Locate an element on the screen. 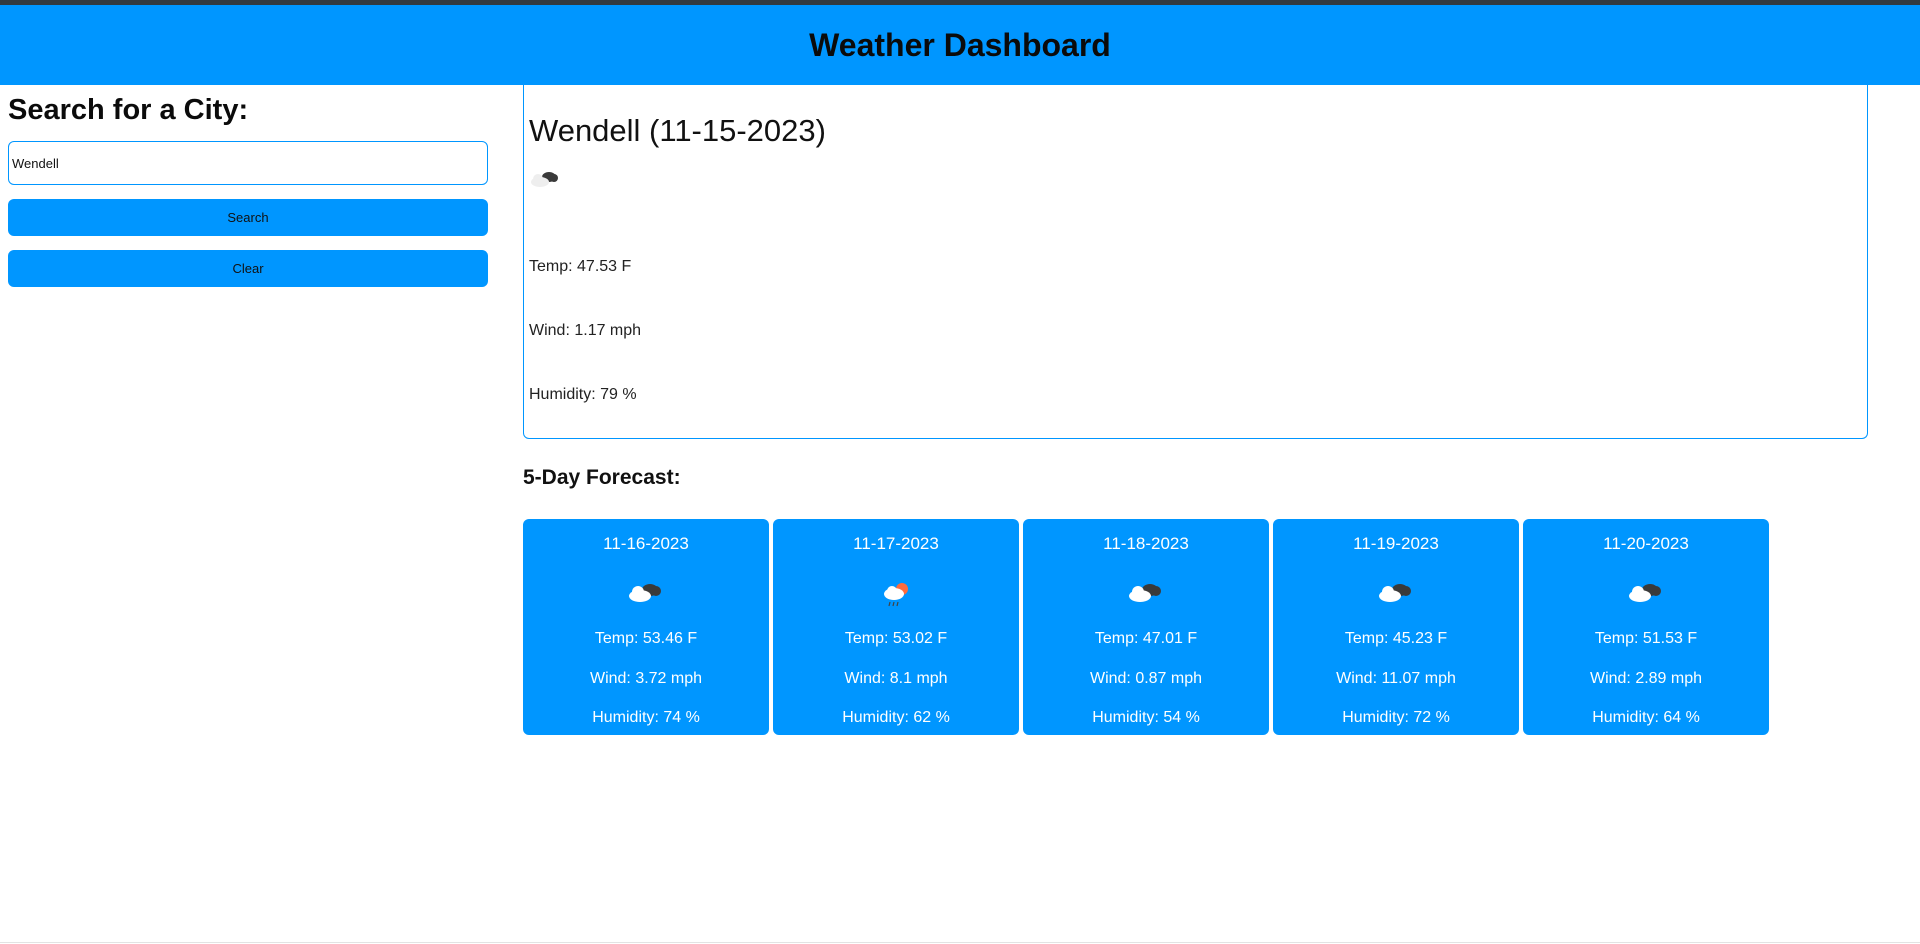 The width and height of the screenshot is (1920, 944). forecast-temp: Temp: 51.53 F is located at coordinates (1646, 638).